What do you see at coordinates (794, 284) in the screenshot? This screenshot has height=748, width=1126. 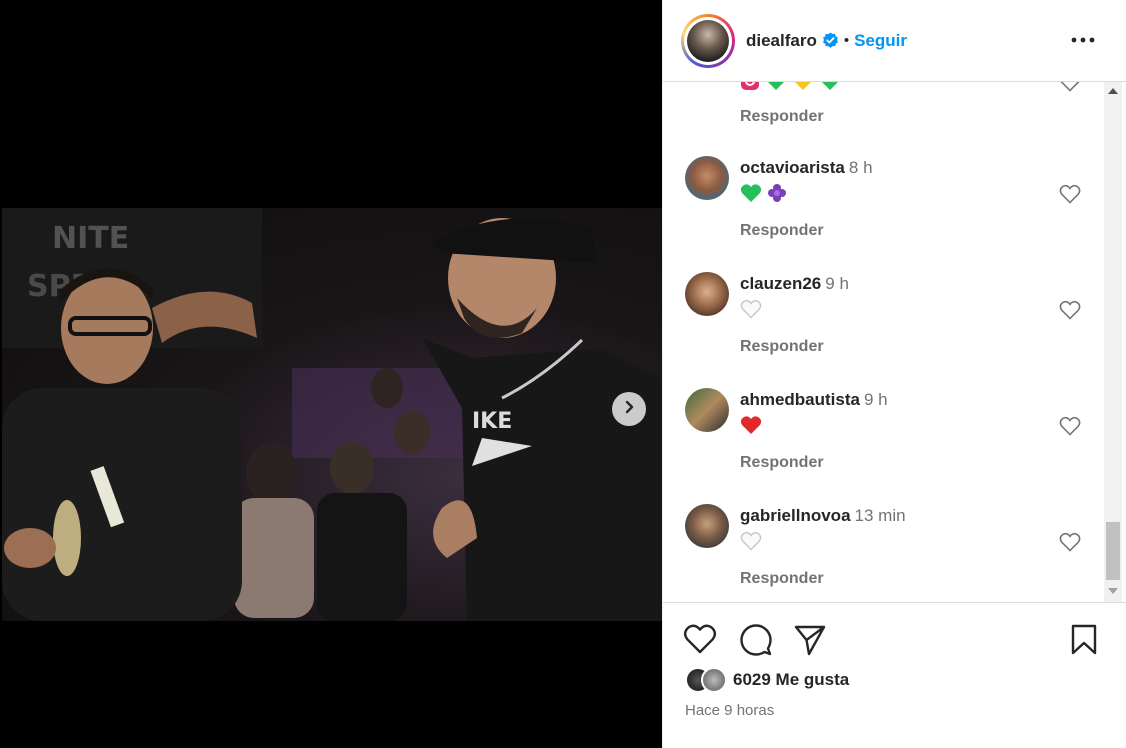 I see `comment-username: clauzen26 9 h` at bounding box center [794, 284].